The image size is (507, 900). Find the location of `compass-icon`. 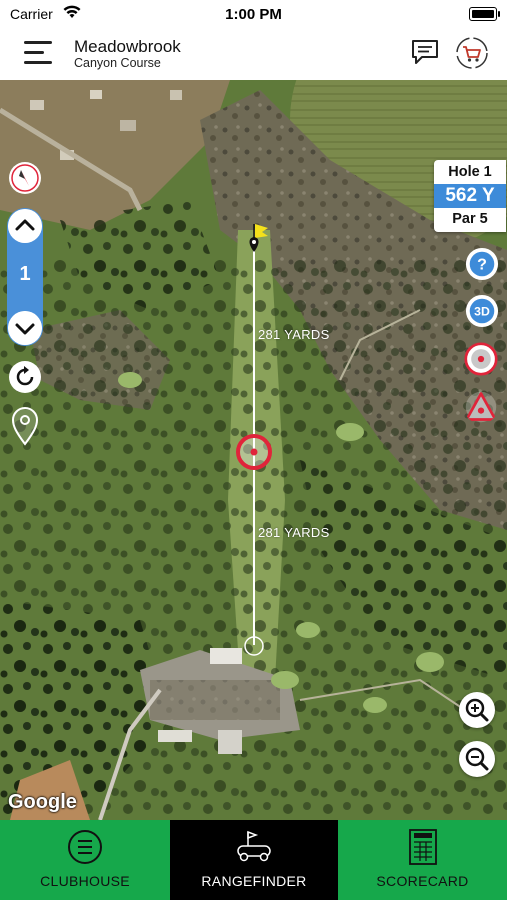

compass-icon is located at coordinates (25, 178).